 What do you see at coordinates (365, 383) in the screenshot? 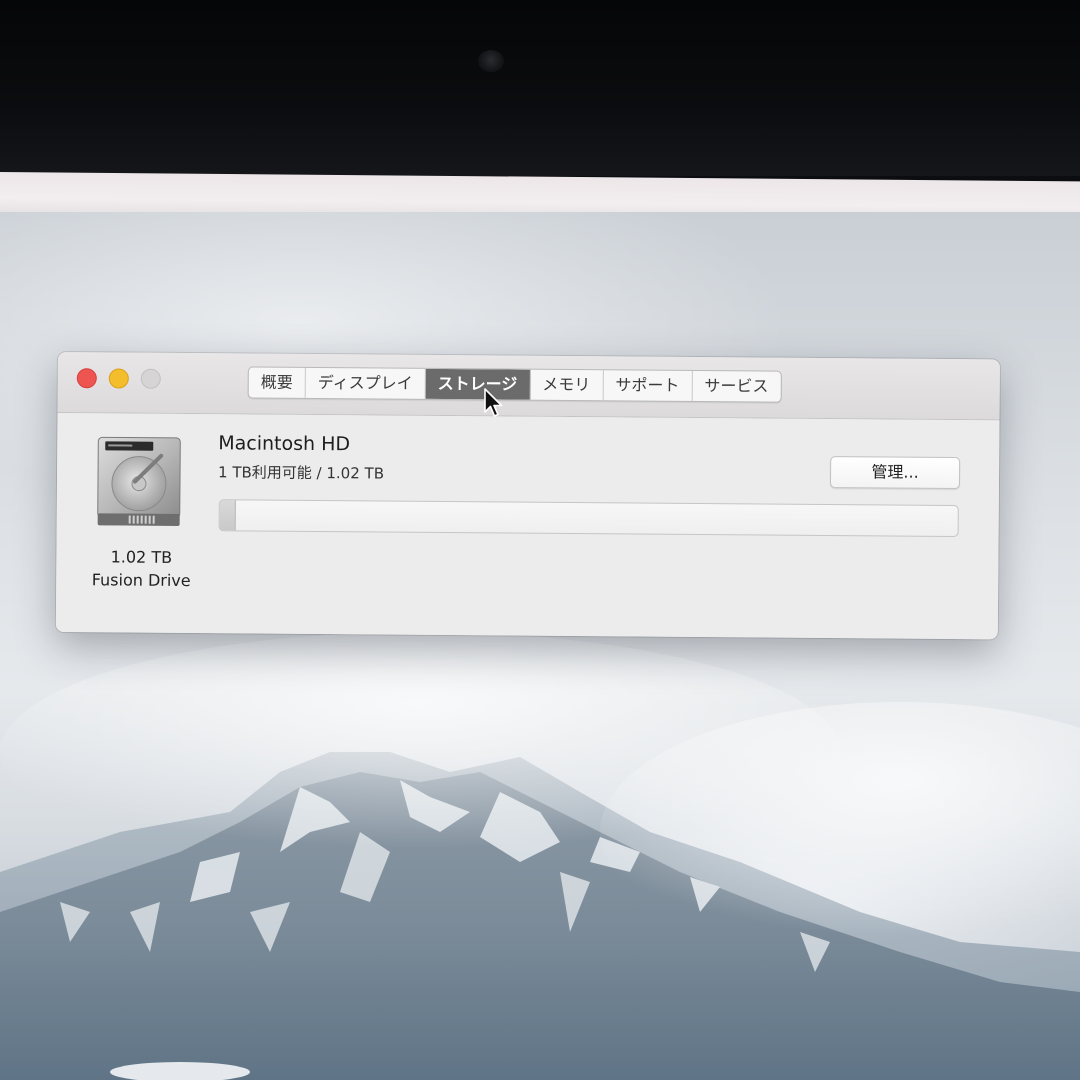
I see `tab-displays: ディスプレイ` at bounding box center [365, 383].